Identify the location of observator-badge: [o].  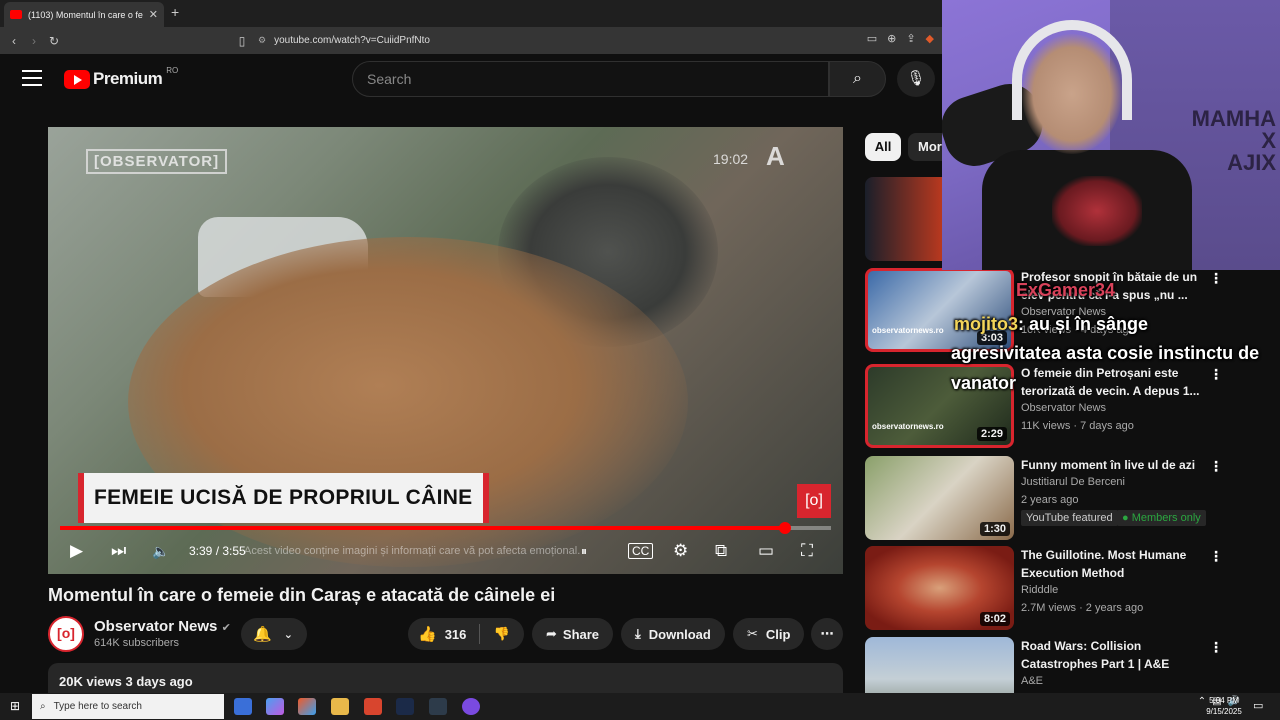
(814, 501).